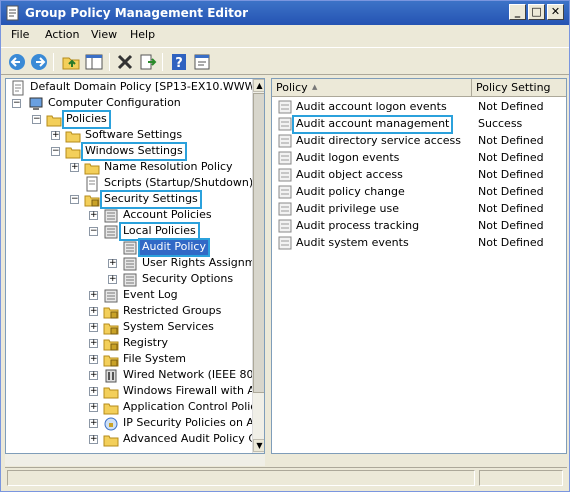 The height and width of the screenshot is (492, 570). What do you see at coordinates (315, 87) in the screenshot?
I see `sort-ascending-icon: ▲` at bounding box center [315, 87].